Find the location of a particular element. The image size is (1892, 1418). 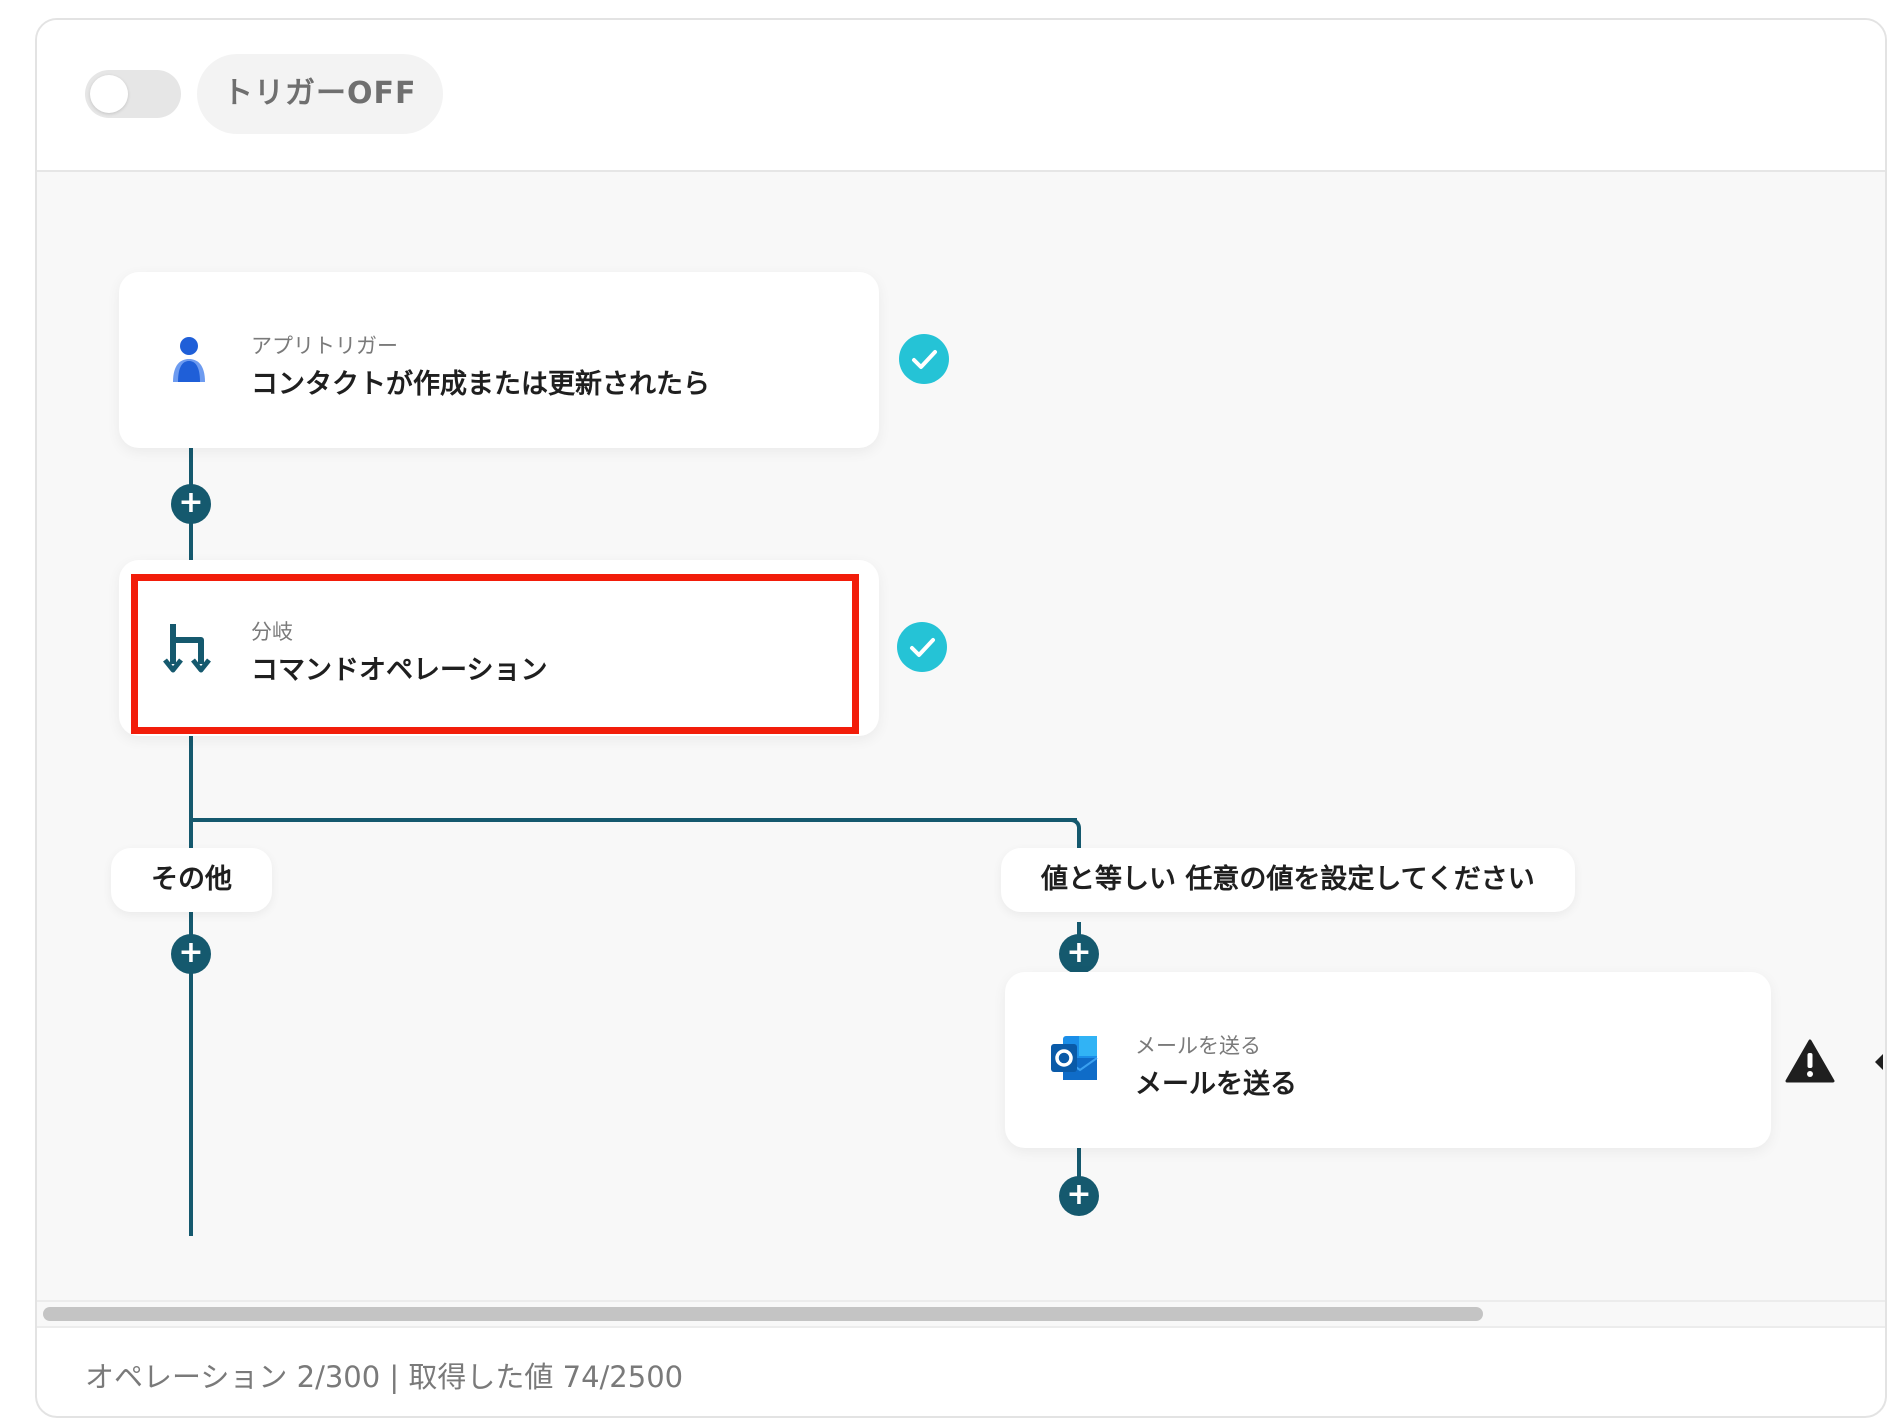

card-title: メールを送る is located at coordinates (1216, 1084).